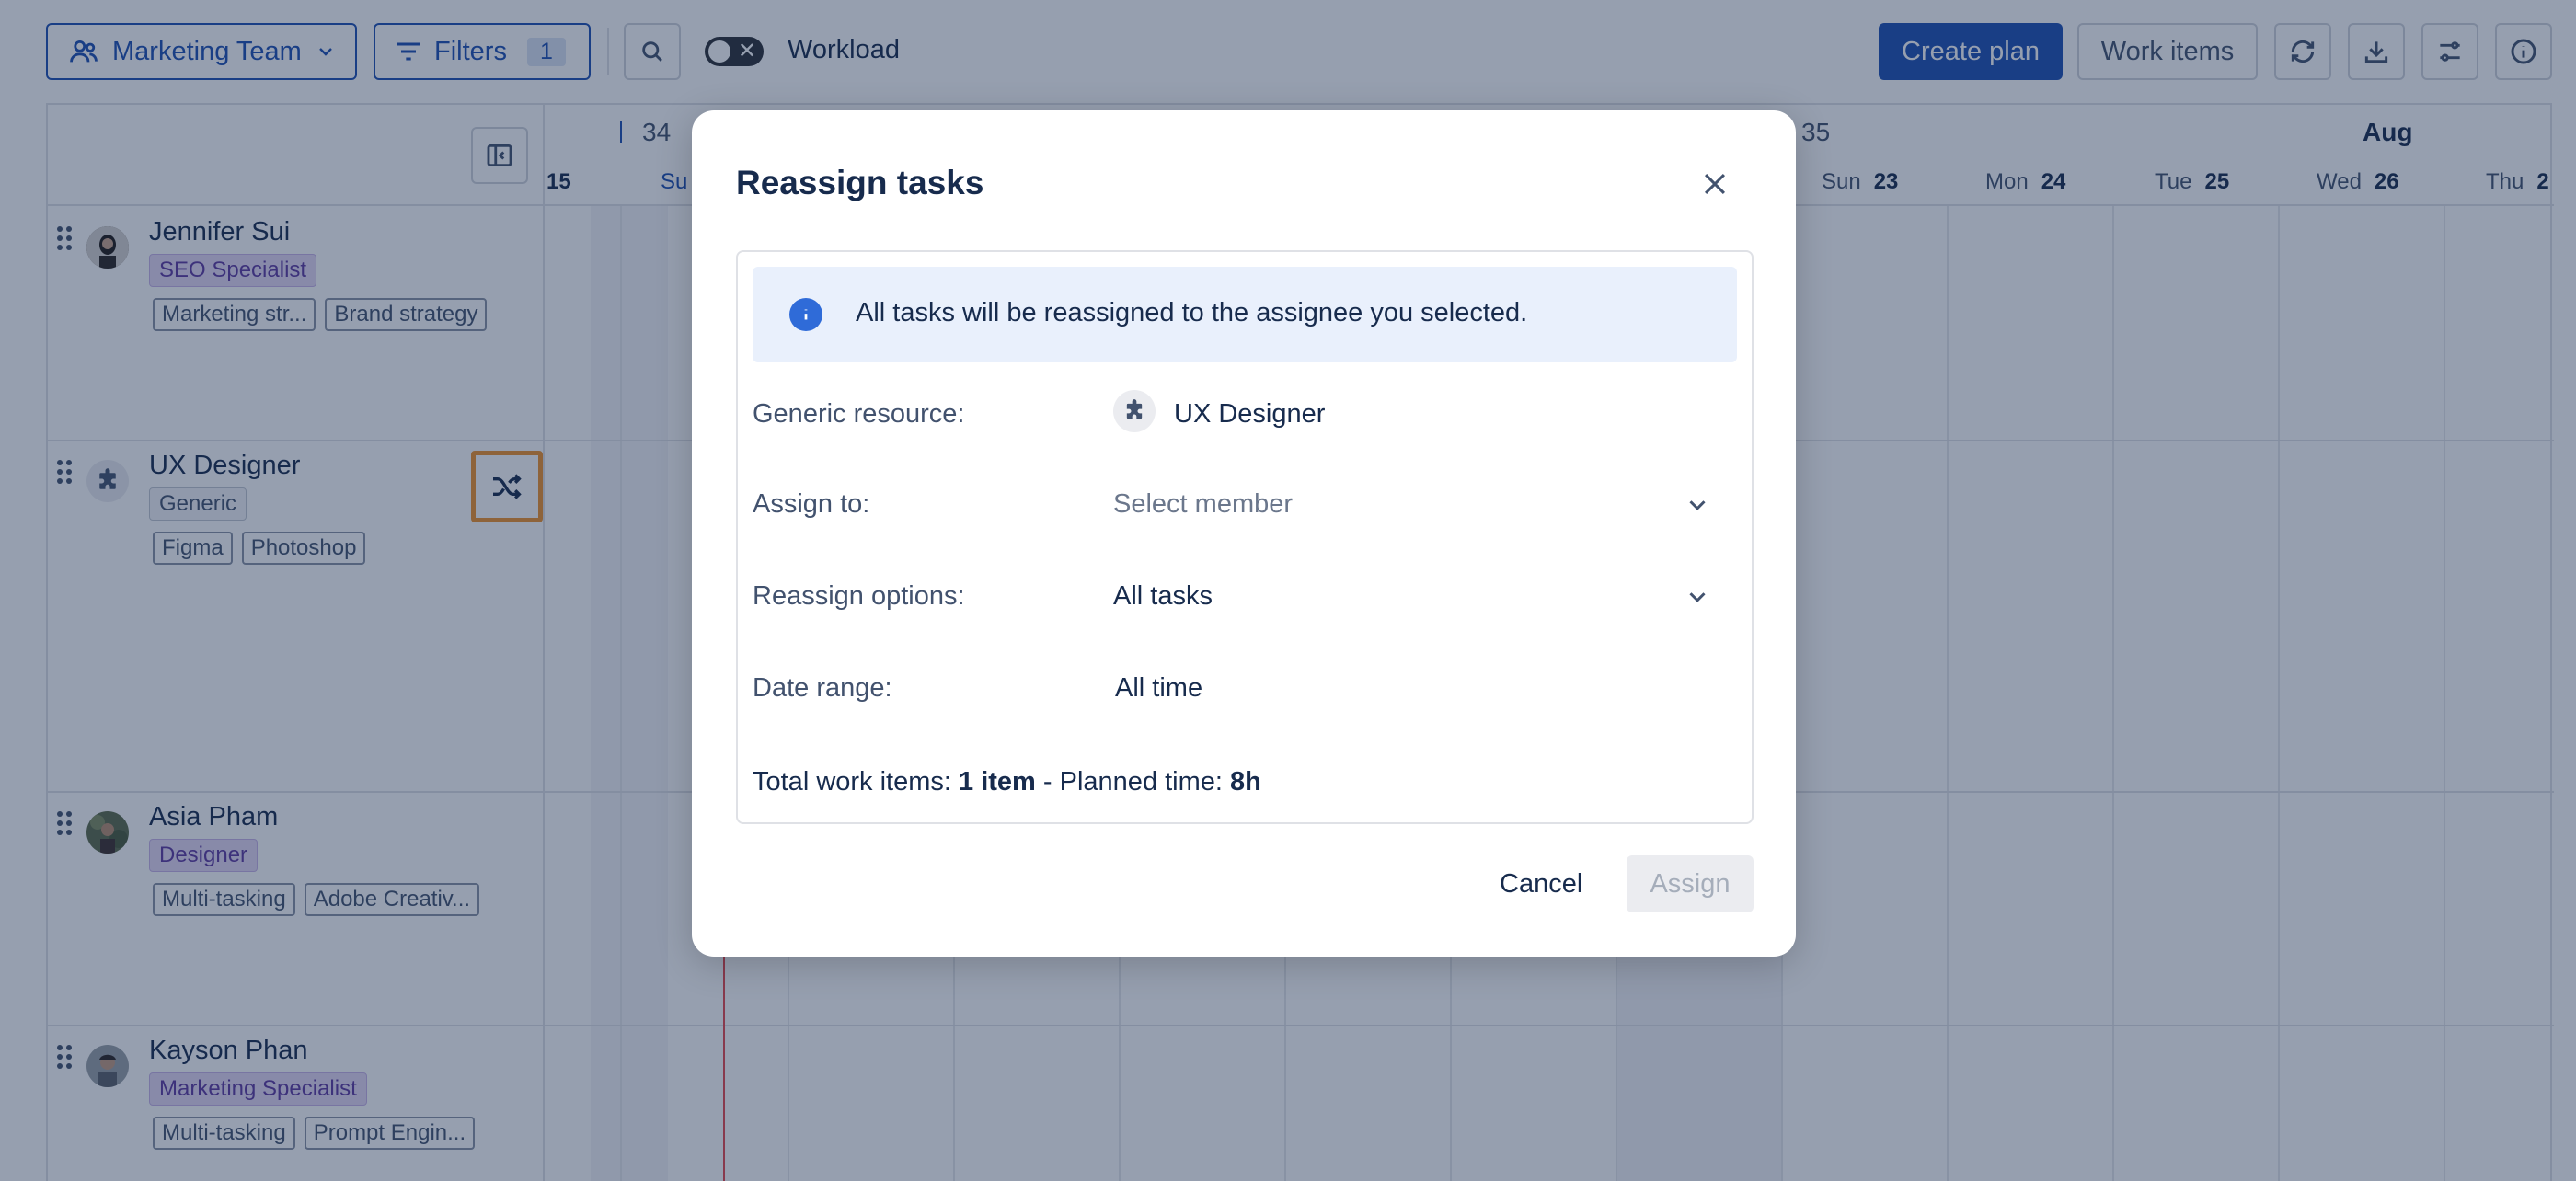 The height and width of the screenshot is (1181, 2576). What do you see at coordinates (1141, 782) in the screenshot?
I see `planned-time-label: Planned time:` at bounding box center [1141, 782].